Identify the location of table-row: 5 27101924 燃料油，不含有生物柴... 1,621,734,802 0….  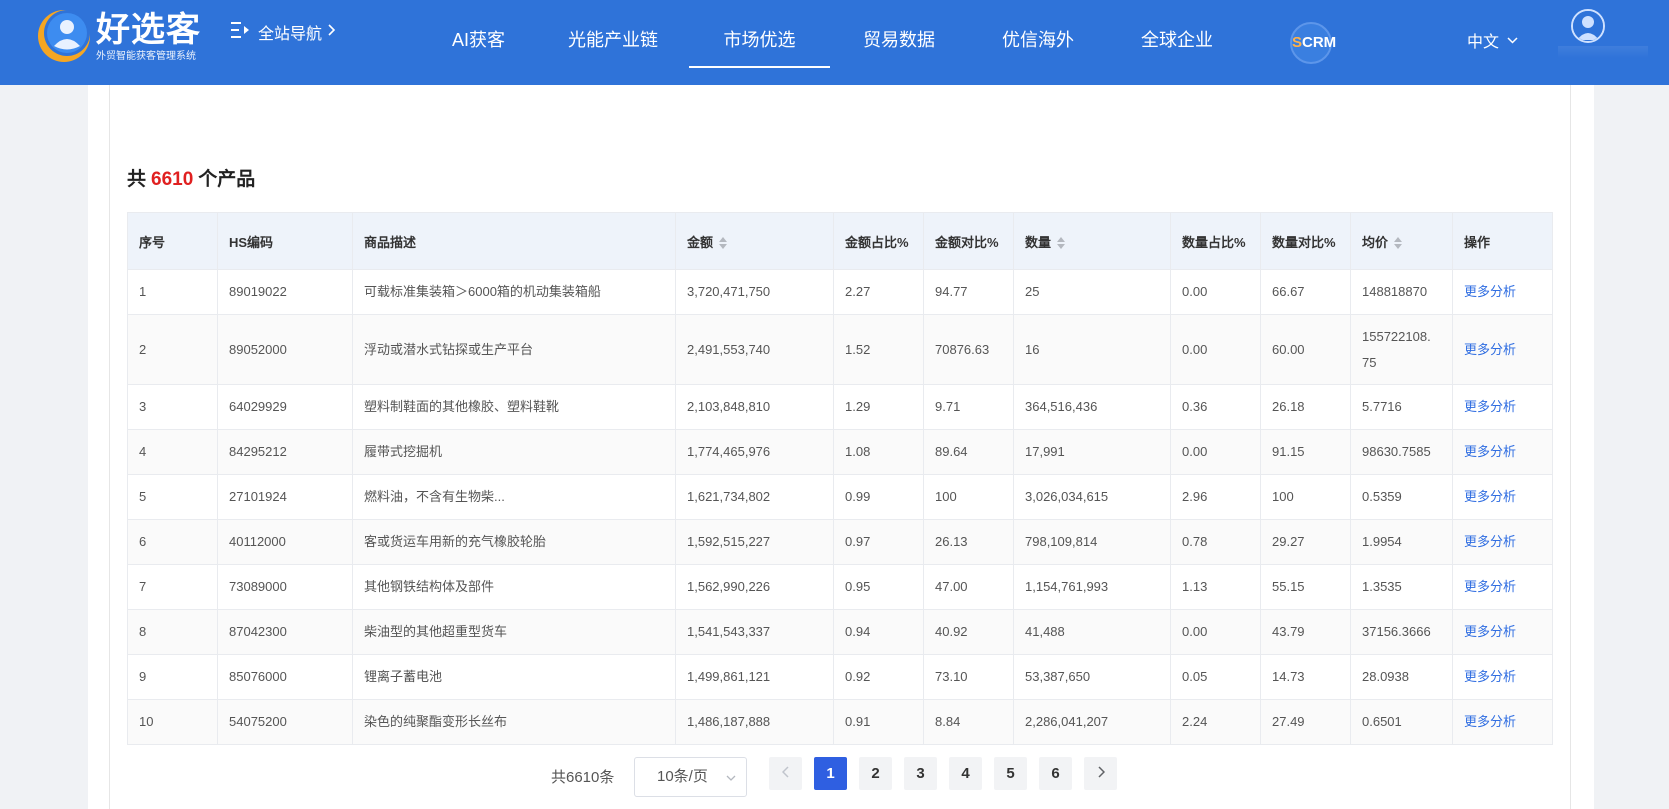
(840, 497).